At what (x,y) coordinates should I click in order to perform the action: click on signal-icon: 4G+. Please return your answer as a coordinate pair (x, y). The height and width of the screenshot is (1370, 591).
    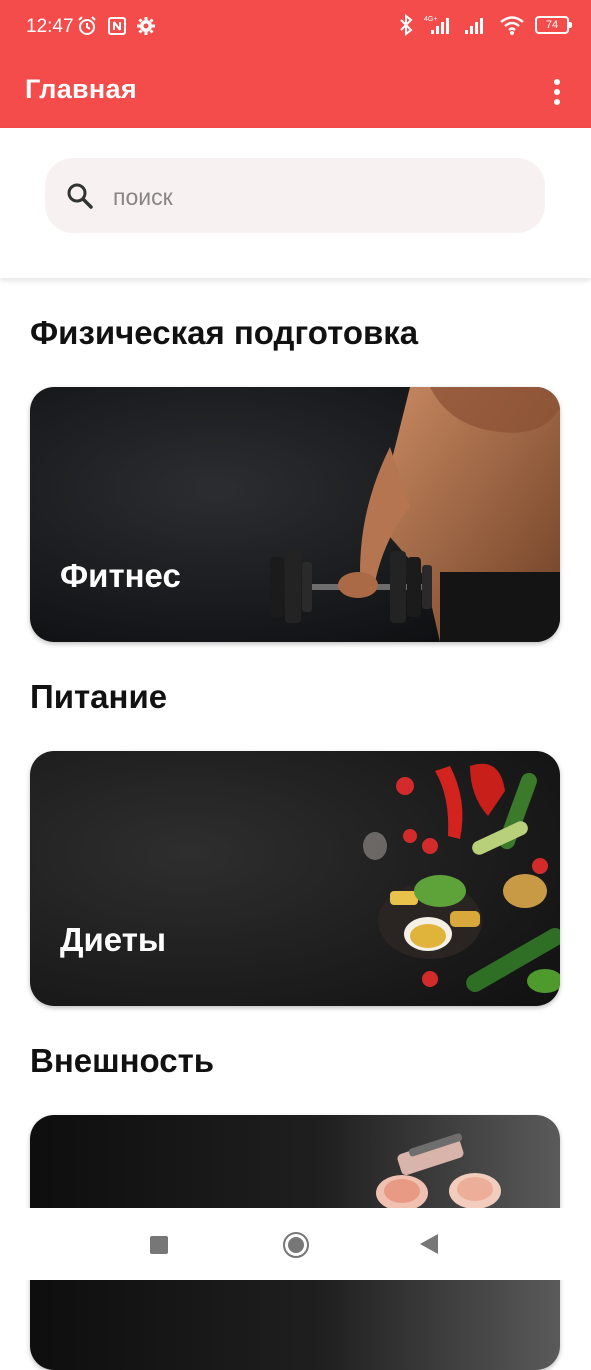
    Looking at the image, I should click on (436, 25).